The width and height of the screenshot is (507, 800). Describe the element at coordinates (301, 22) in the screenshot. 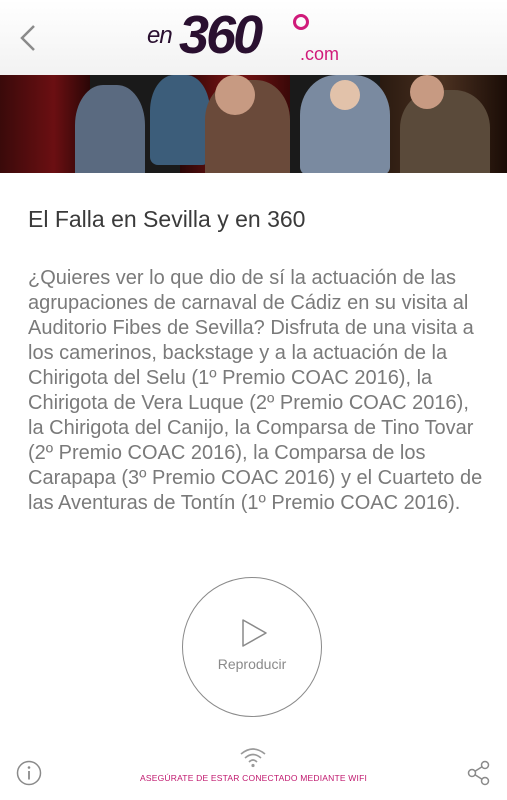

I see `logo-degree-mark` at that location.